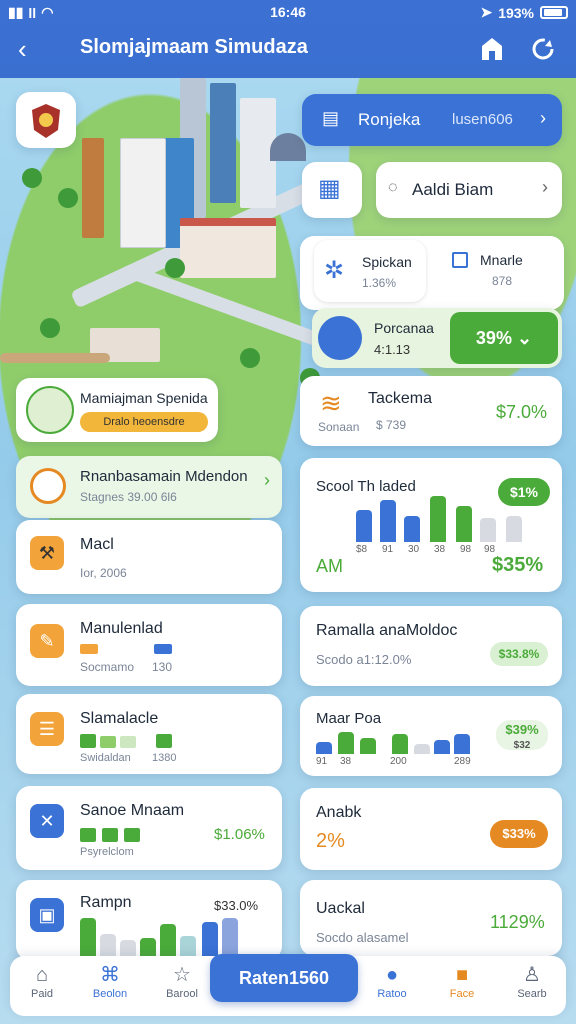  Describe the element at coordinates (339, 812) in the screenshot. I see `anabk-title: Anabk` at that location.